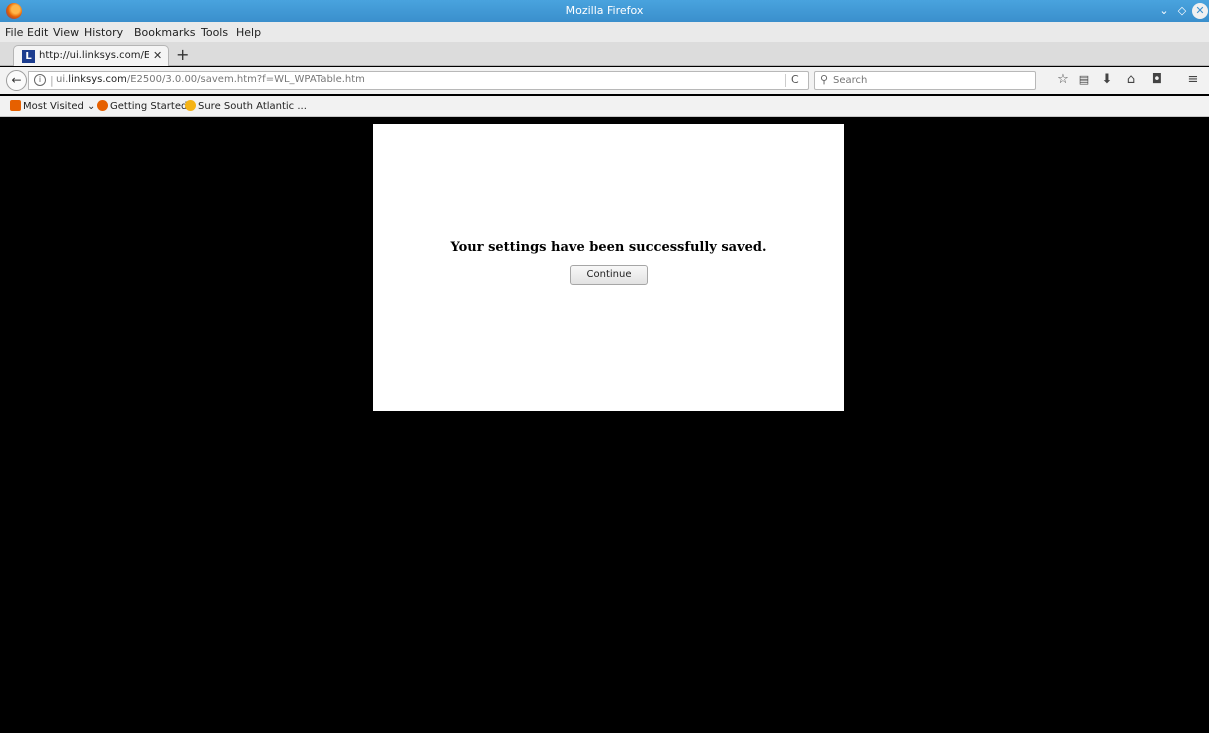 The width and height of the screenshot is (1209, 733). Describe the element at coordinates (190, 105) in the screenshot. I see `sure-icon` at that location.